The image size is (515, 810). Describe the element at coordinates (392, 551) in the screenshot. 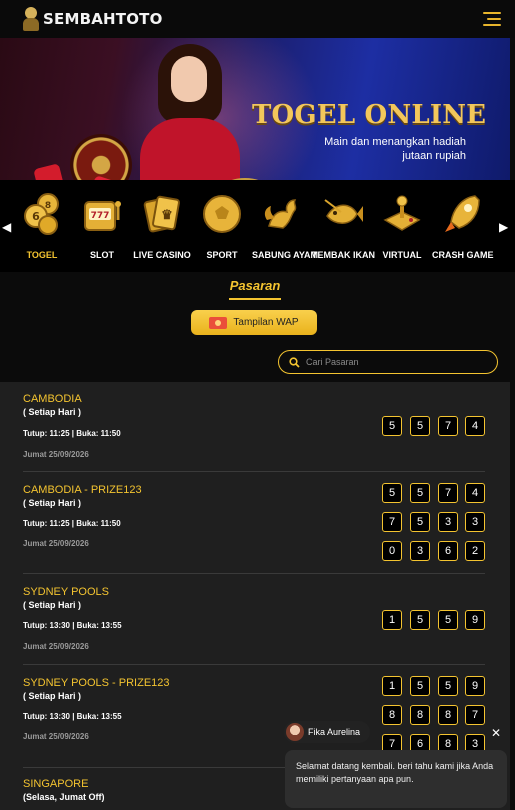

I see `result-digit: 0` at that location.